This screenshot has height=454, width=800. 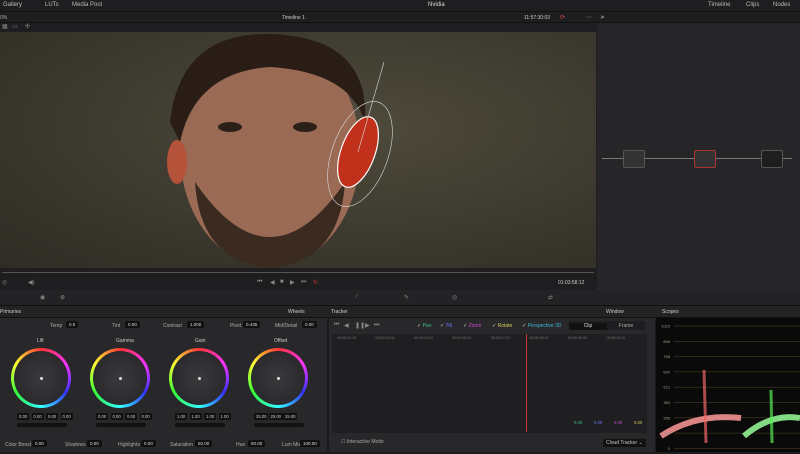 What do you see at coordinates (719, 5) in the screenshot?
I see `timeline-tab: Timeline` at bounding box center [719, 5].